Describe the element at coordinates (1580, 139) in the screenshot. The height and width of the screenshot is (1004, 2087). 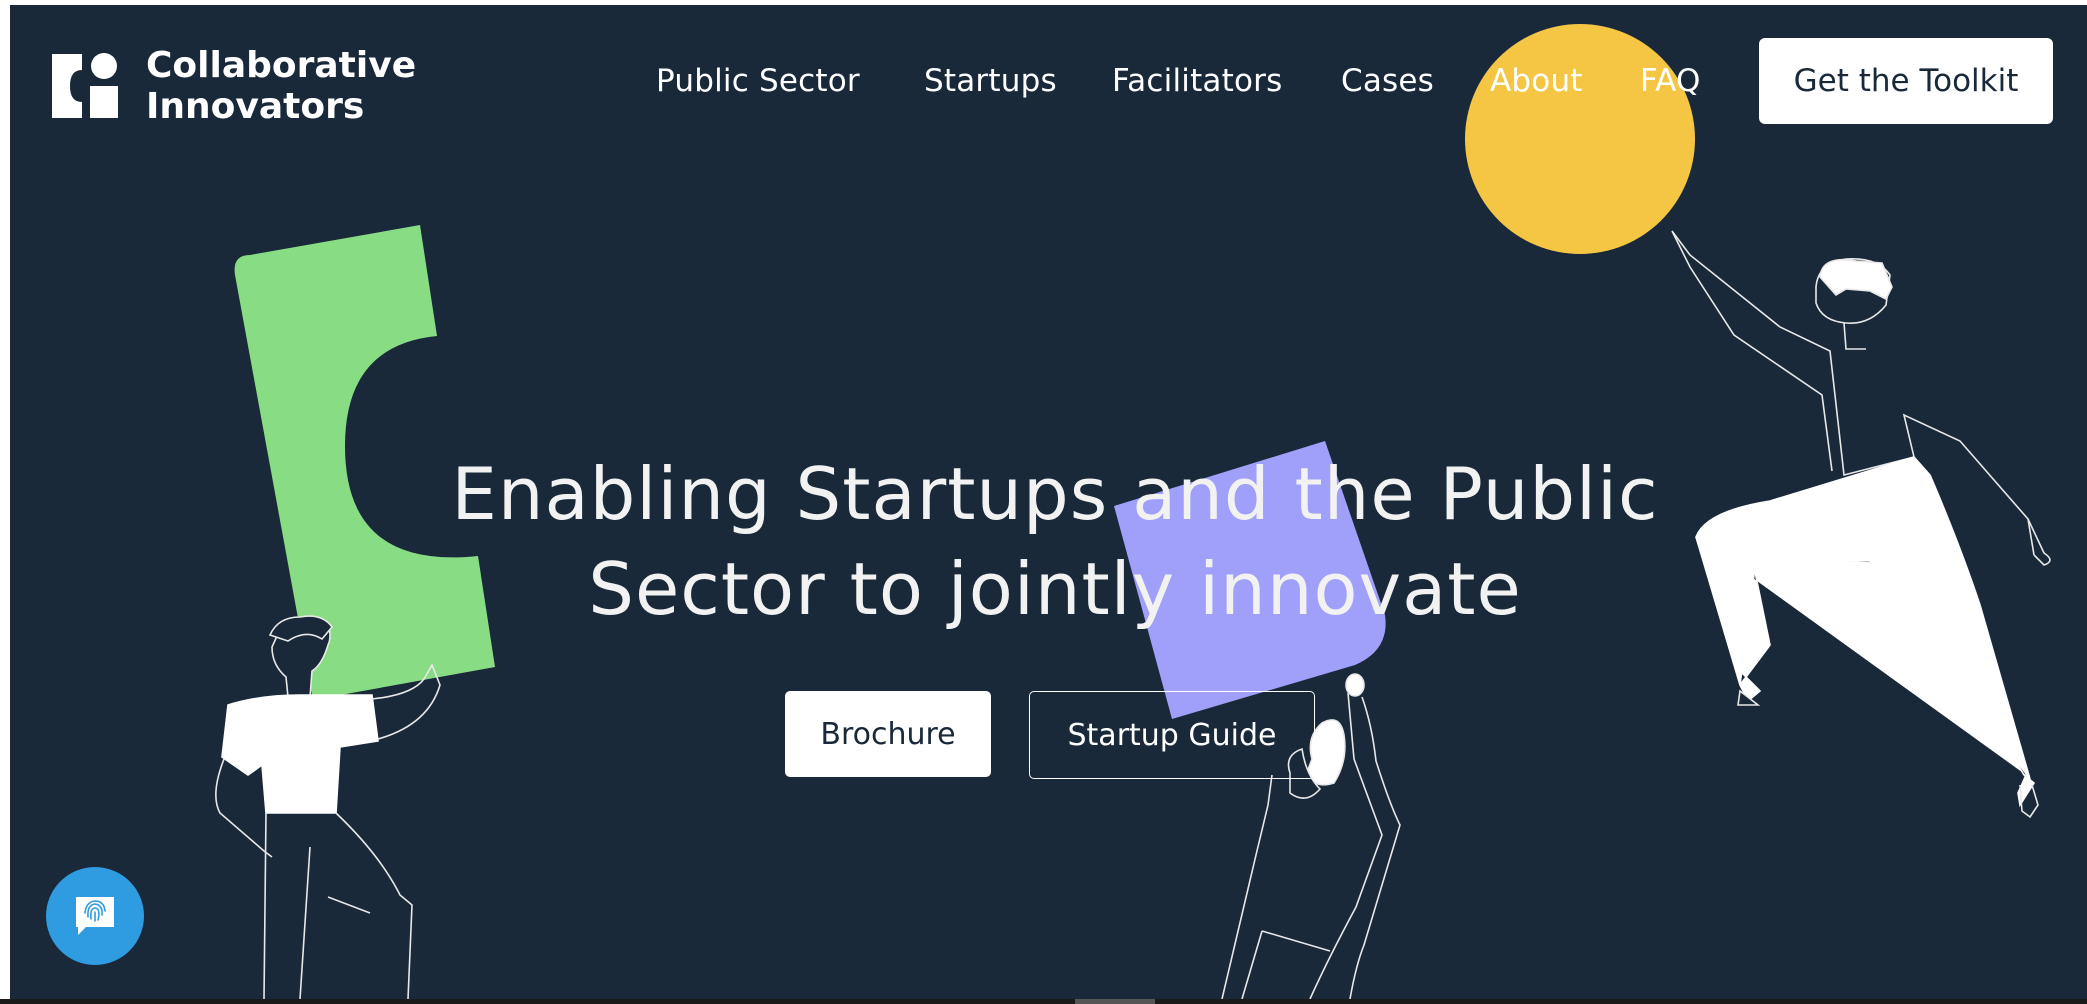
I see `yellow-circle-shape` at that location.